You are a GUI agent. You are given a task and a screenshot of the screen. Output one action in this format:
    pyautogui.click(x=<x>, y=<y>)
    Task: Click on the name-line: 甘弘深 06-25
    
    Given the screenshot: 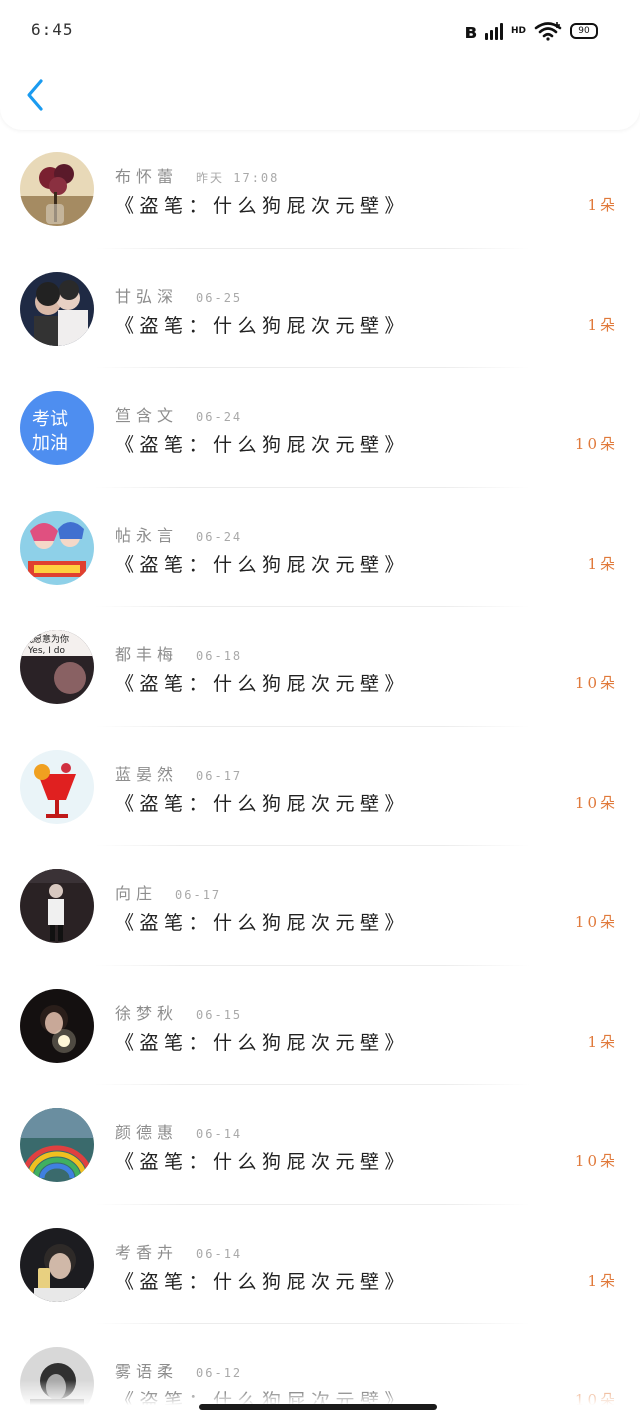 What is the action you would take?
    pyautogui.click(x=178, y=295)
    